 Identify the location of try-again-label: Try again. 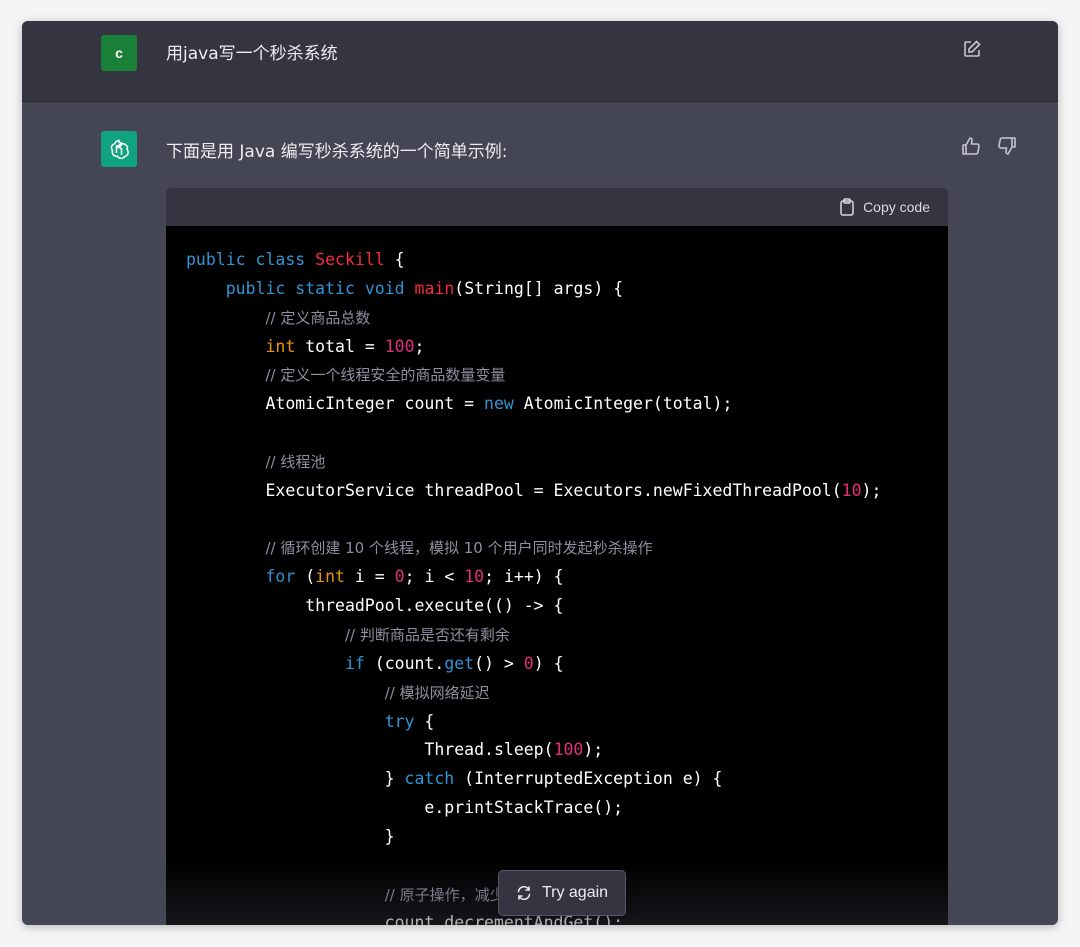
(575, 892).